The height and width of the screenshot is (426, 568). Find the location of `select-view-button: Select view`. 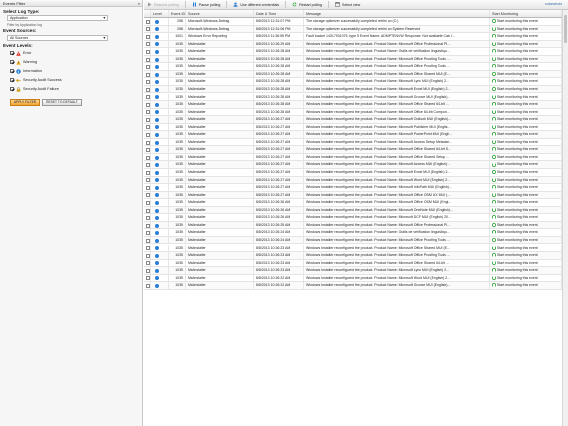

select-view-button: Select view is located at coordinates (347, 4).